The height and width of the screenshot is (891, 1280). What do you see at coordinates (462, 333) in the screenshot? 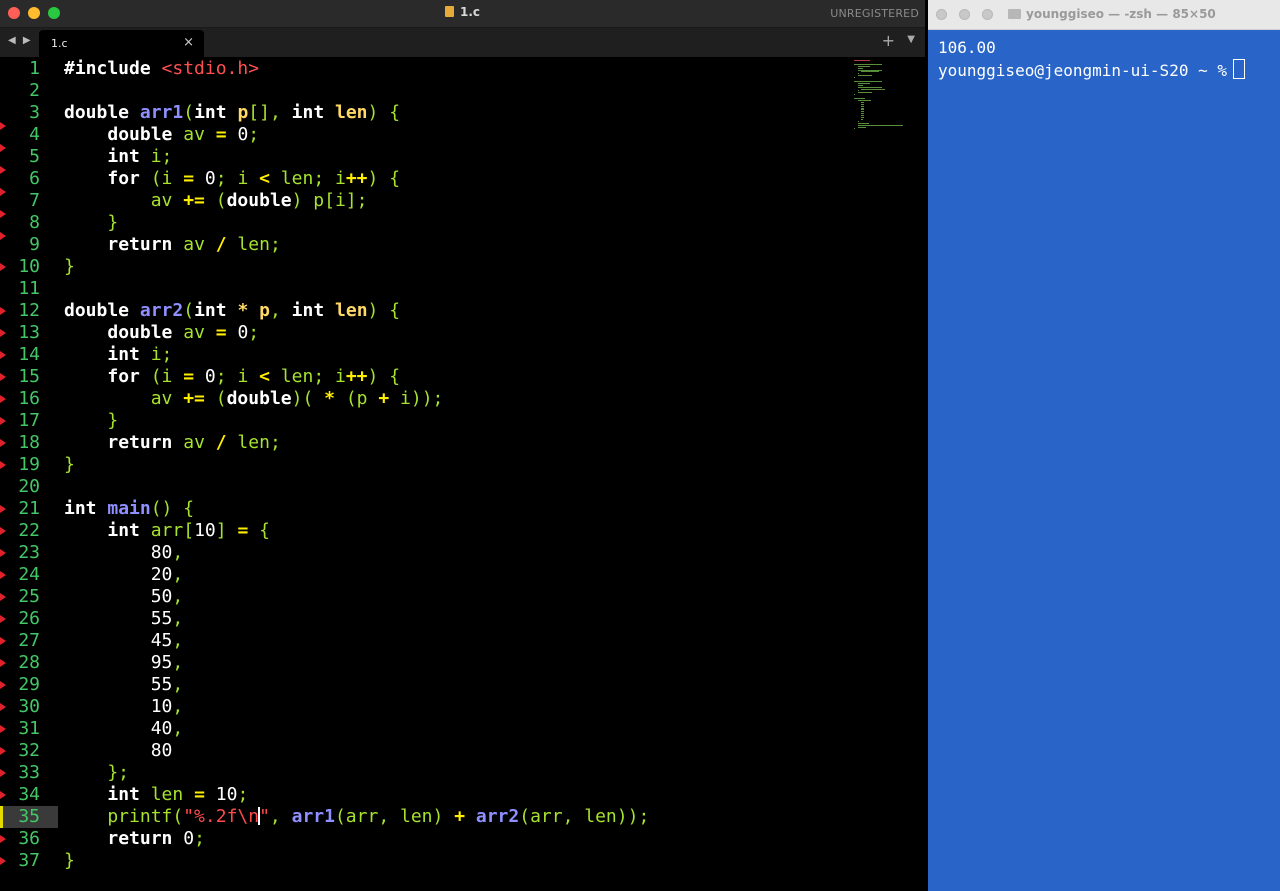
I see `code-line: 13 double av = 0;` at bounding box center [462, 333].